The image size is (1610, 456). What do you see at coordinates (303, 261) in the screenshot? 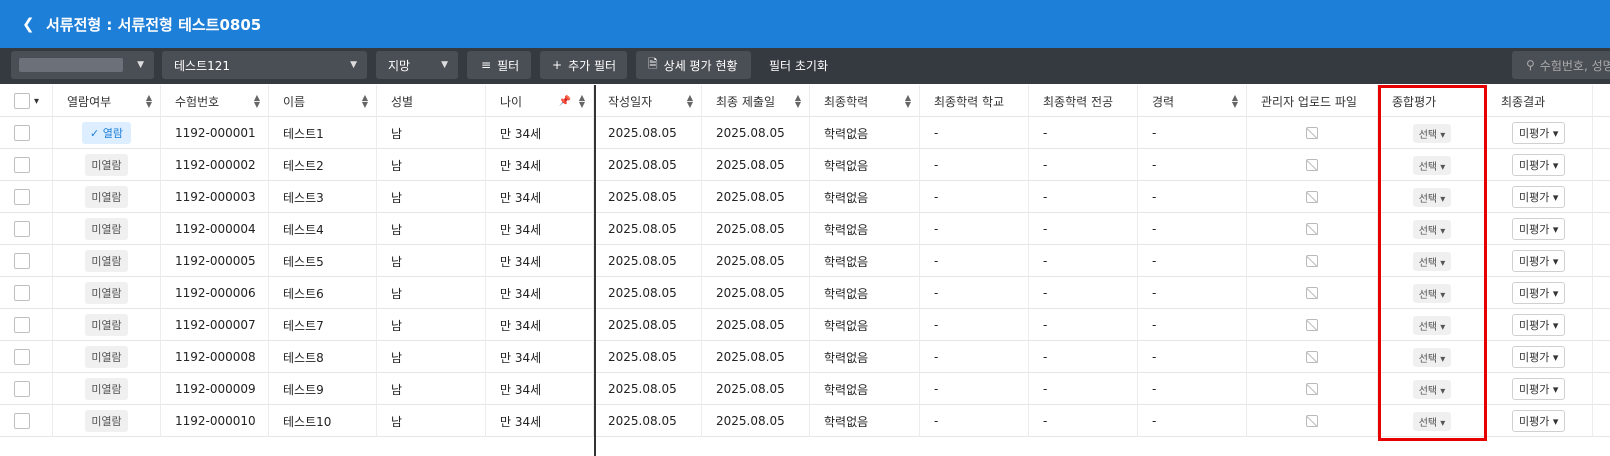
I see `cell-text: 테스트5` at bounding box center [303, 261].